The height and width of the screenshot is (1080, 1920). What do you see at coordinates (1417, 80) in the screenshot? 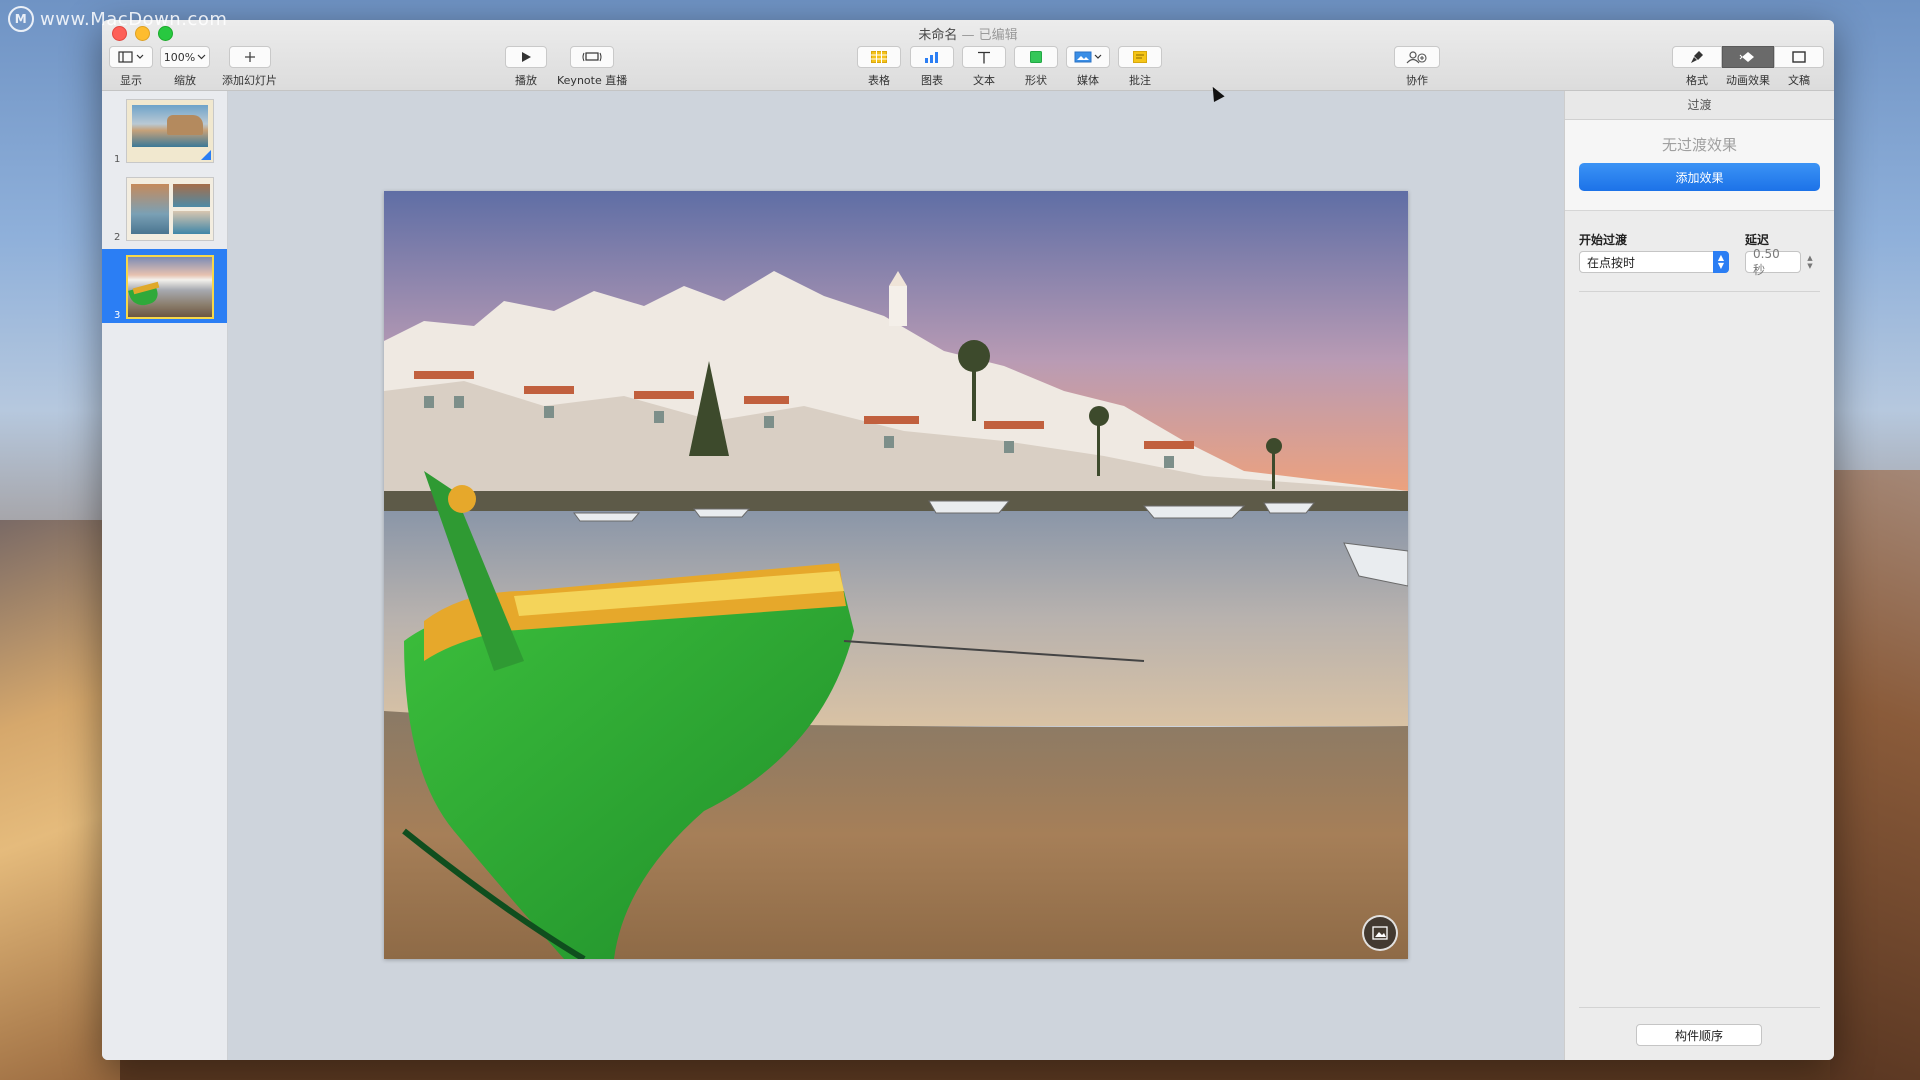
I see `collaborate-label: 协作` at bounding box center [1417, 80].